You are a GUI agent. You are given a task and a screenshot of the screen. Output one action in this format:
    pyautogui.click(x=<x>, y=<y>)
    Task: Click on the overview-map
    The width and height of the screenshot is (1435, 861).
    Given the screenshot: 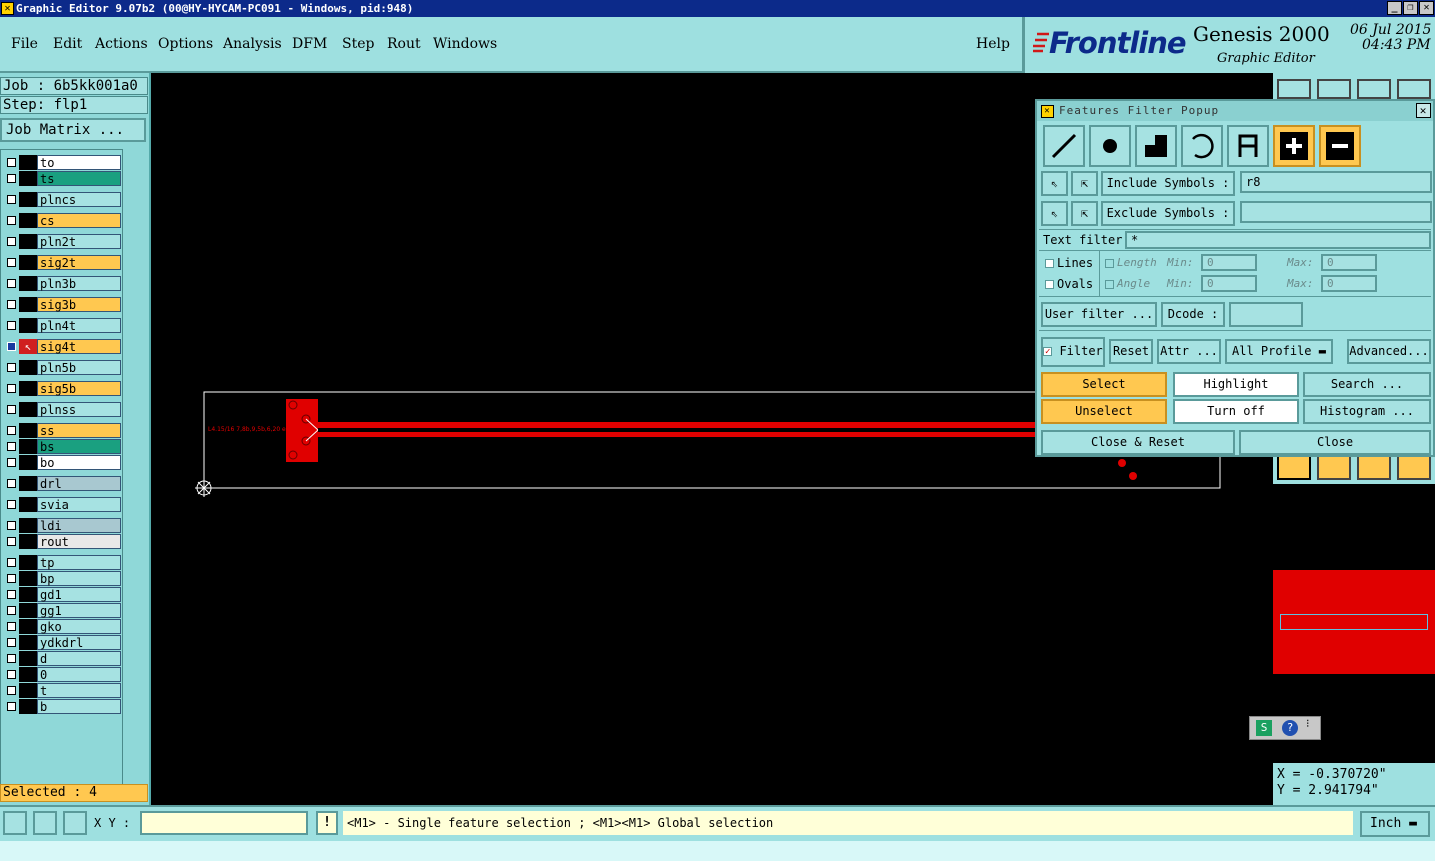 What is the action you would take?
    pyautogui.click(x=1354, y=622)
    